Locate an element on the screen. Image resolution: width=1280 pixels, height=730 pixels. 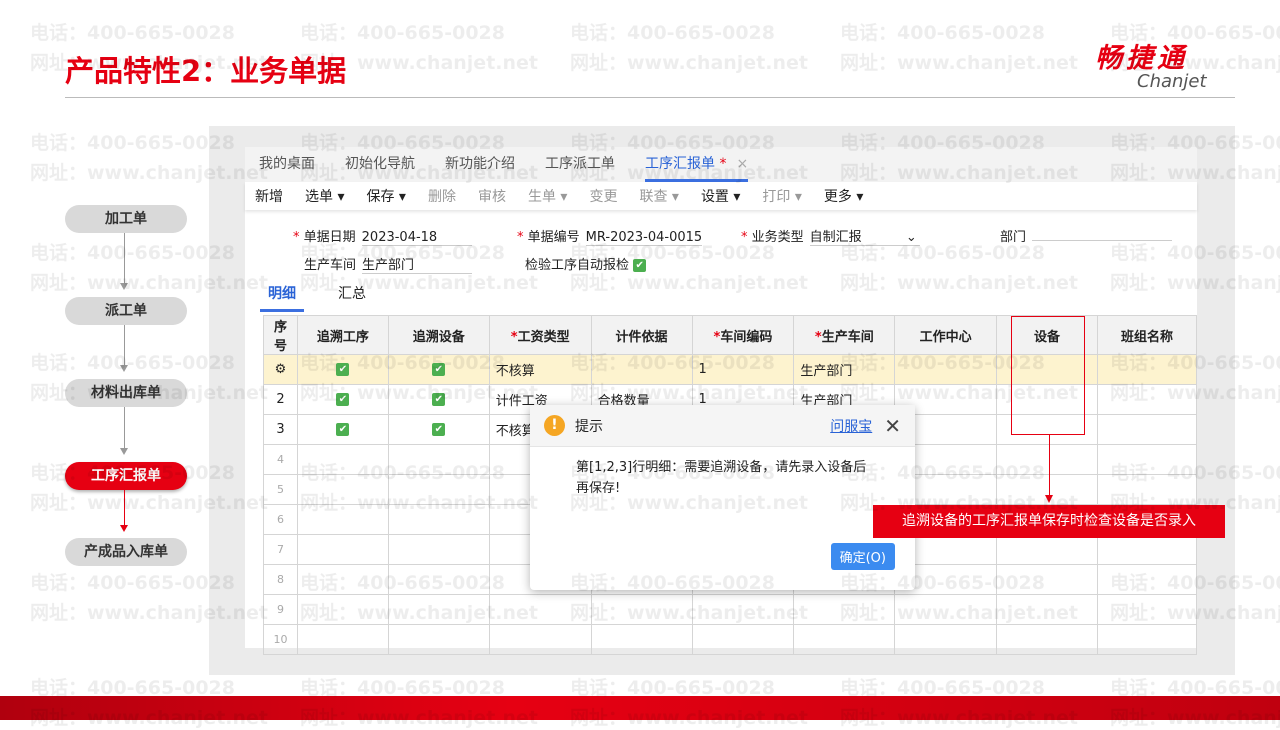
toolbar-button: 更多 ▾ is located at coordinates (843, 196).